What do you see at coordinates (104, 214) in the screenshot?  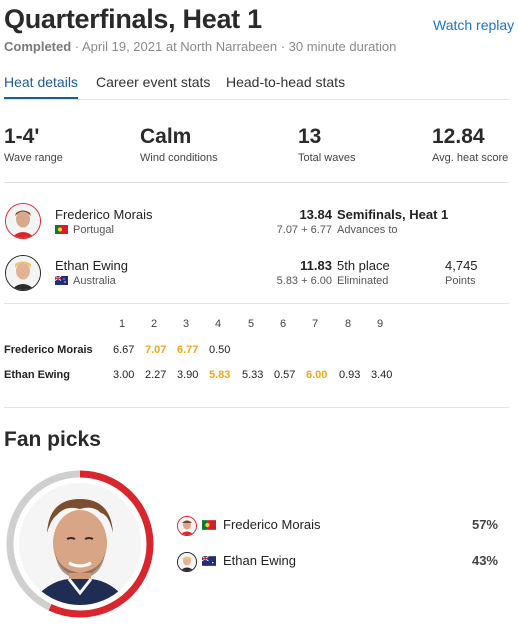 I see `surfer-name: Frederico Morais` at bounding box center [104, 214].